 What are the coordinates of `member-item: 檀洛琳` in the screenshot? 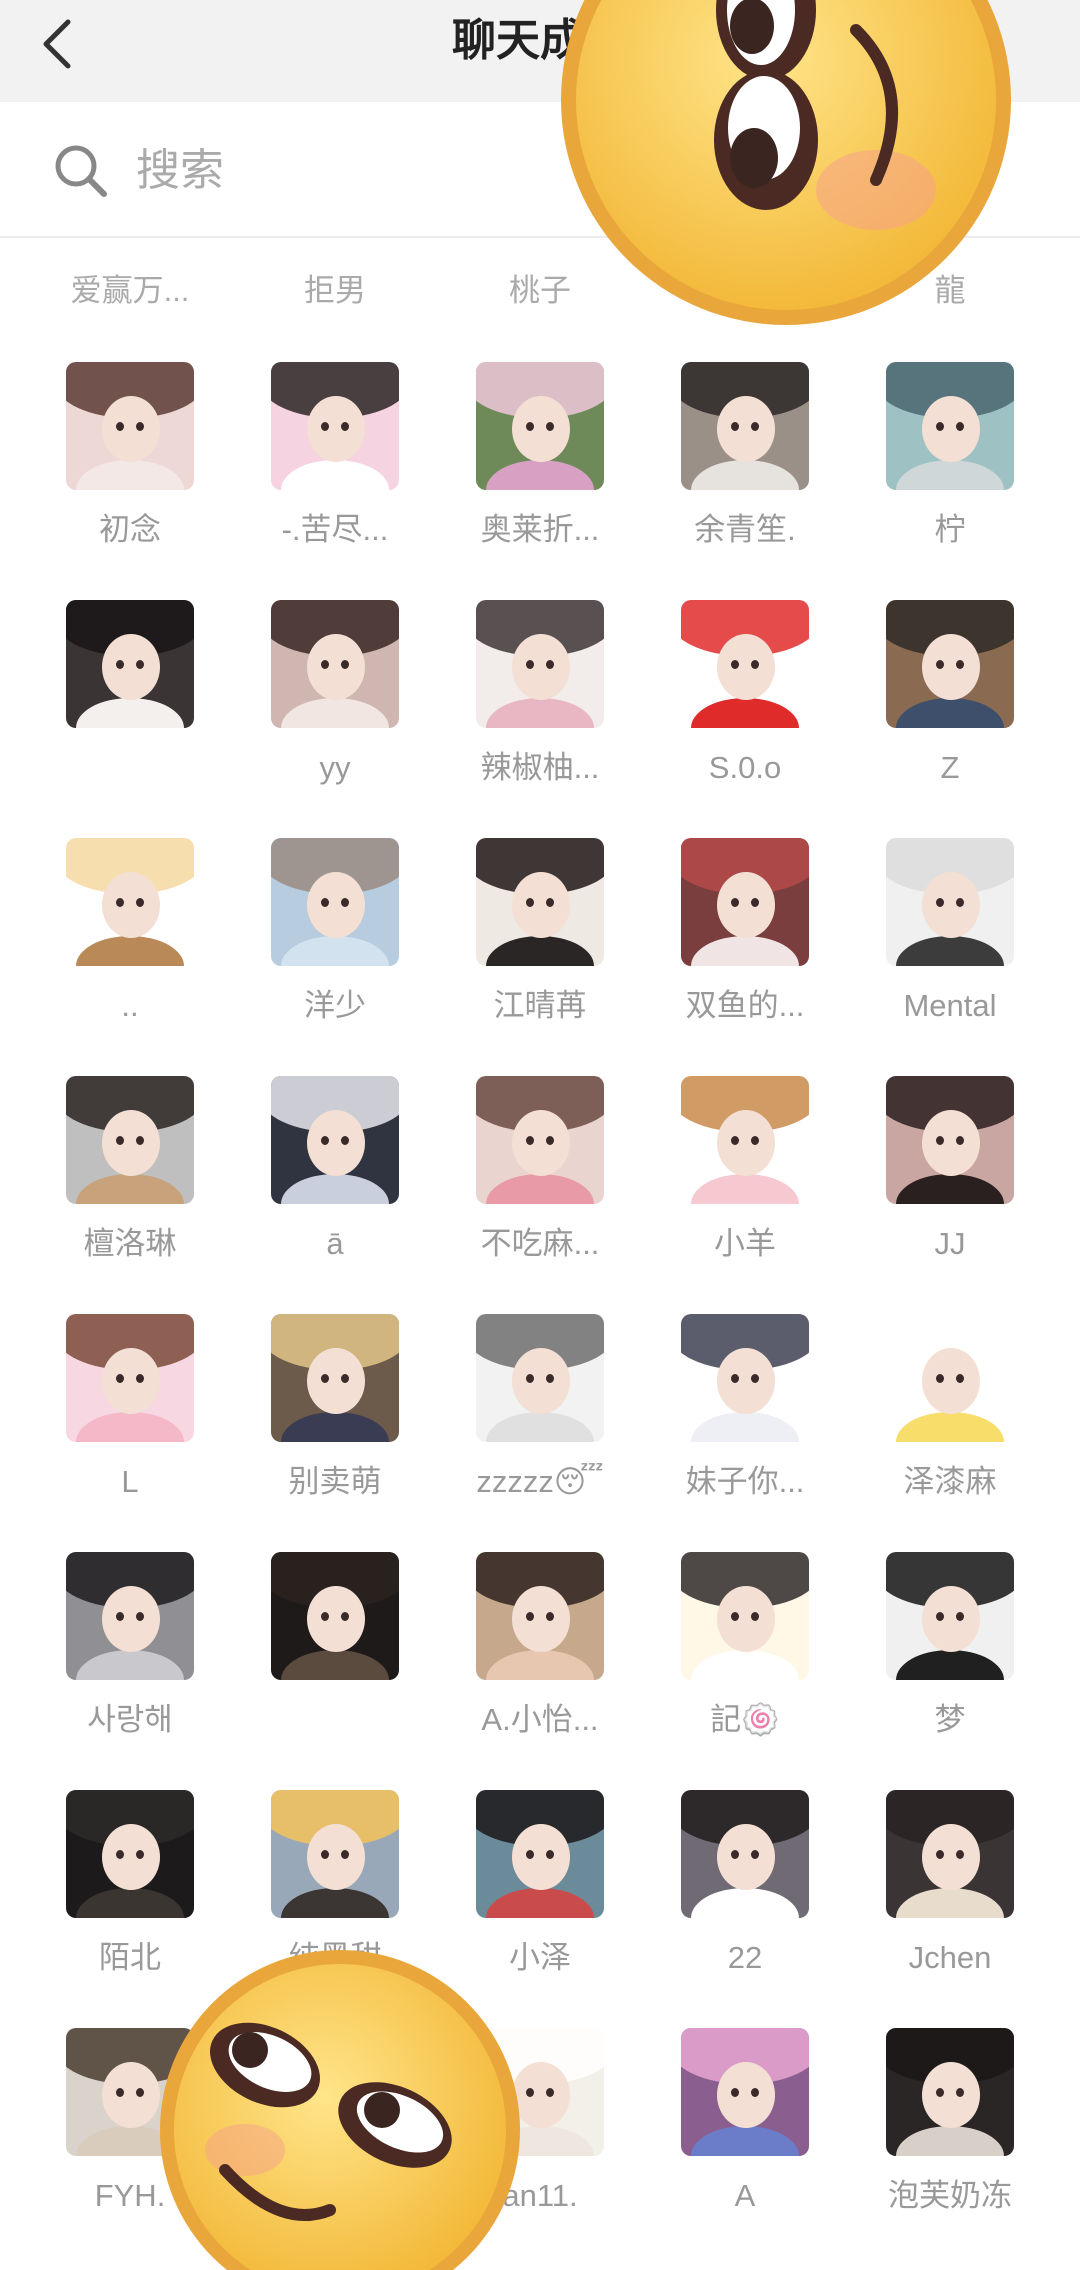 It's located at (130, 1181).